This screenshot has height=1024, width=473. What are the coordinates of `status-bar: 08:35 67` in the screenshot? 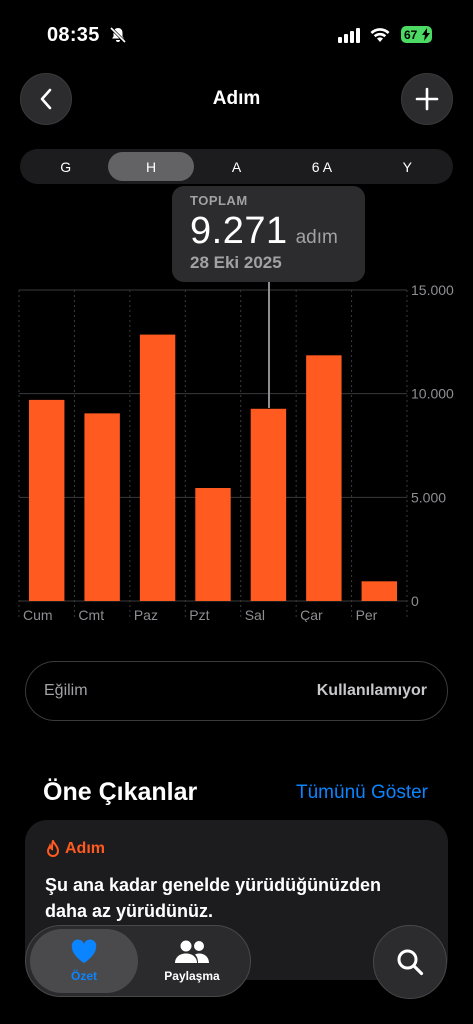 It's located at (236, 35).